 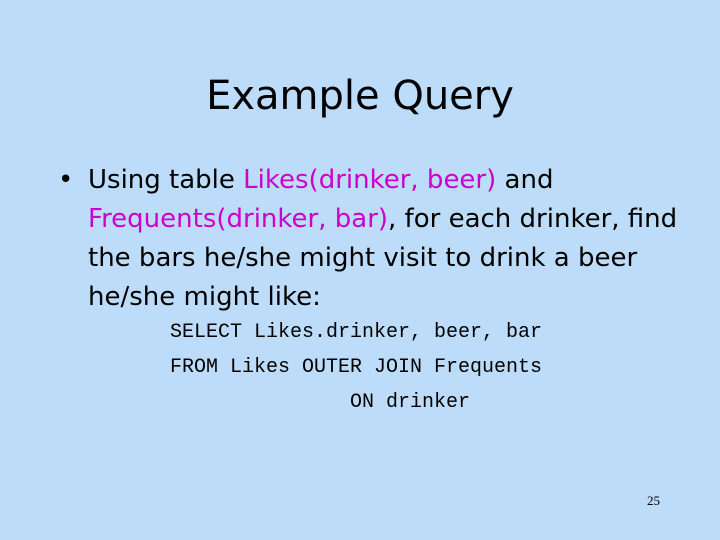 What do you see at coordinates (525, 180) in the screenshot?
I see `bullet-text-part: and` at bounding box center [525, 180].